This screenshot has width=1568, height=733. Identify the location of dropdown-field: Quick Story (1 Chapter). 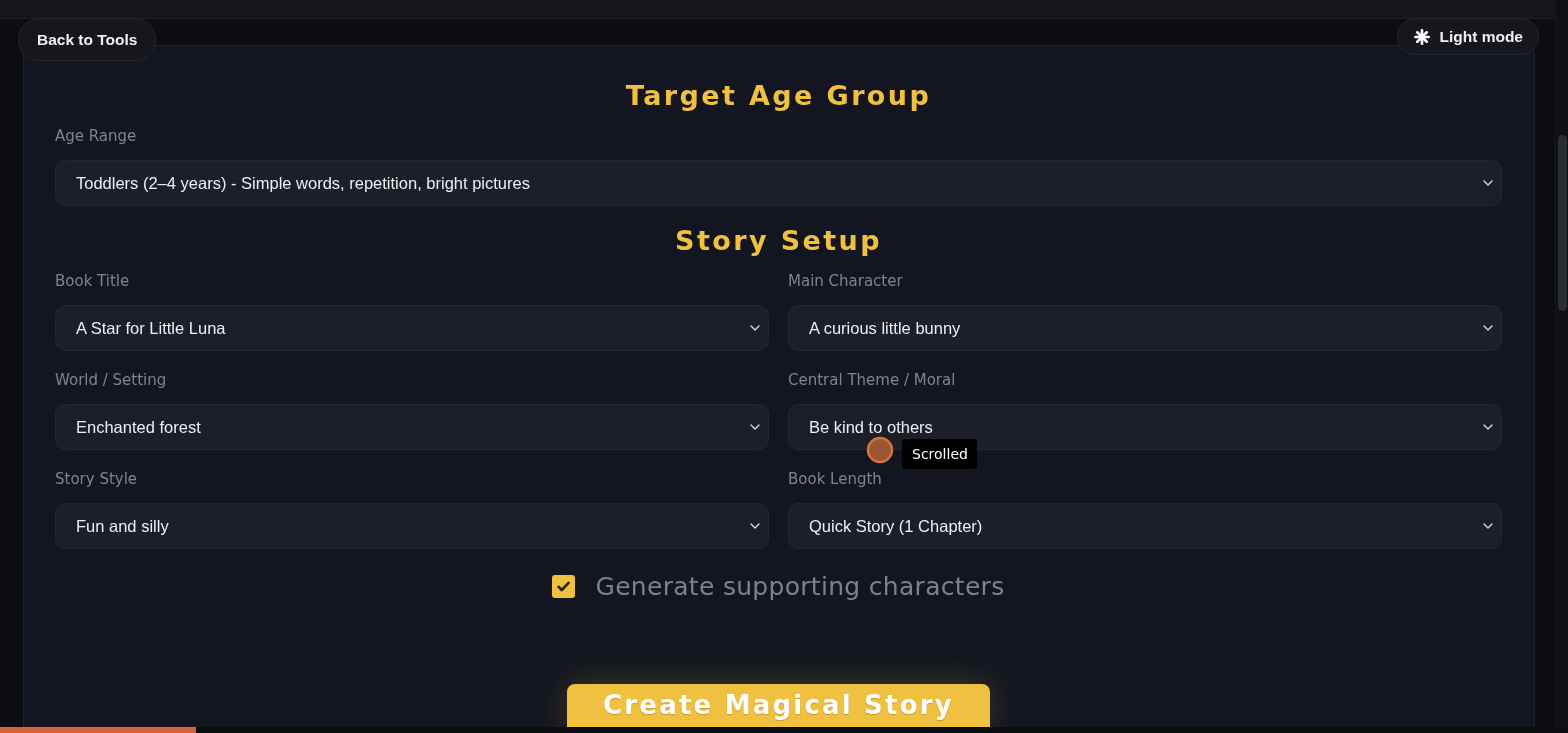
(1145, 526).